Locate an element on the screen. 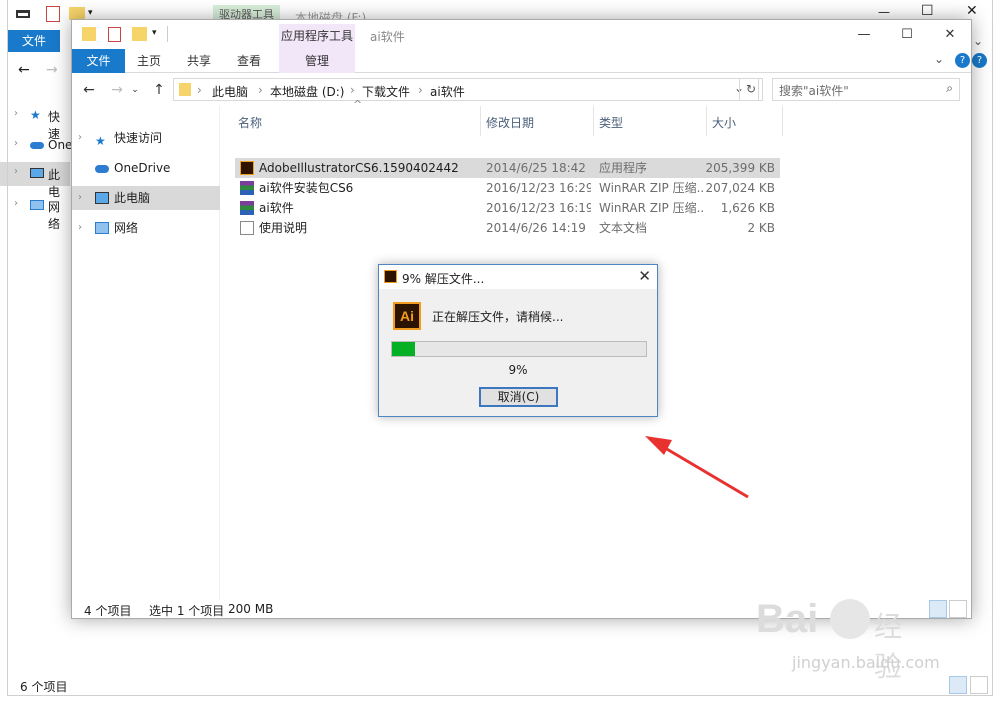  bg-status-count: 6 个项目 is located at coordinates (44, 687).